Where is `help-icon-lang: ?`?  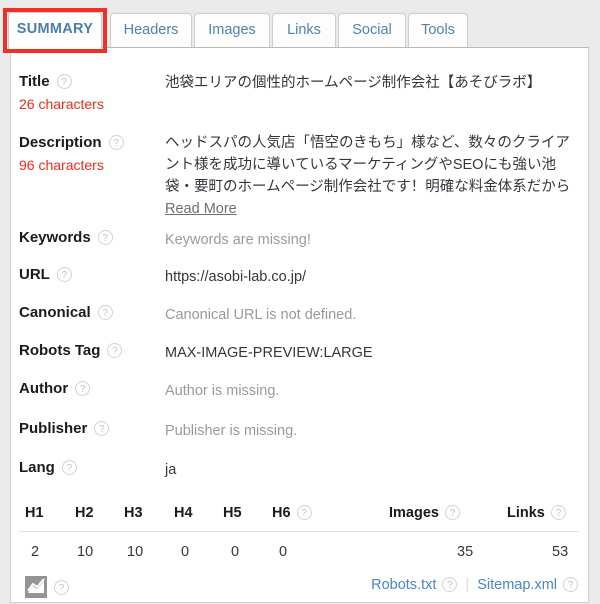
help-icon-lang: ? is located at coordinates (69, 467).